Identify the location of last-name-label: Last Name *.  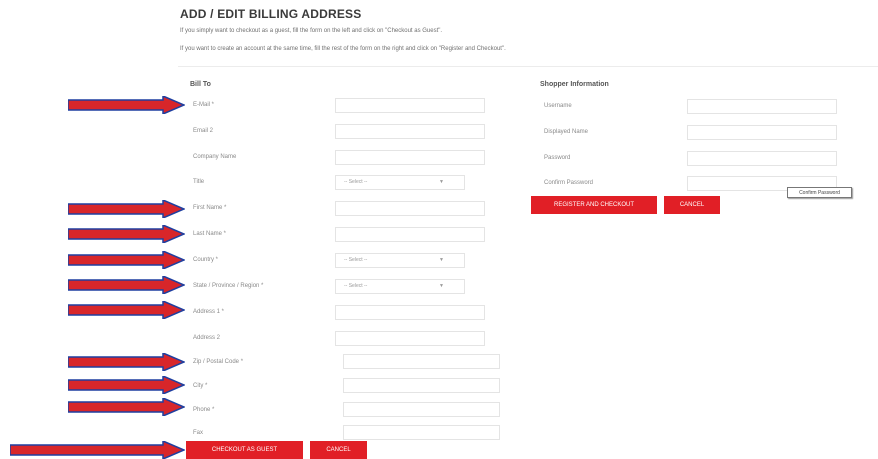
(210, 234).